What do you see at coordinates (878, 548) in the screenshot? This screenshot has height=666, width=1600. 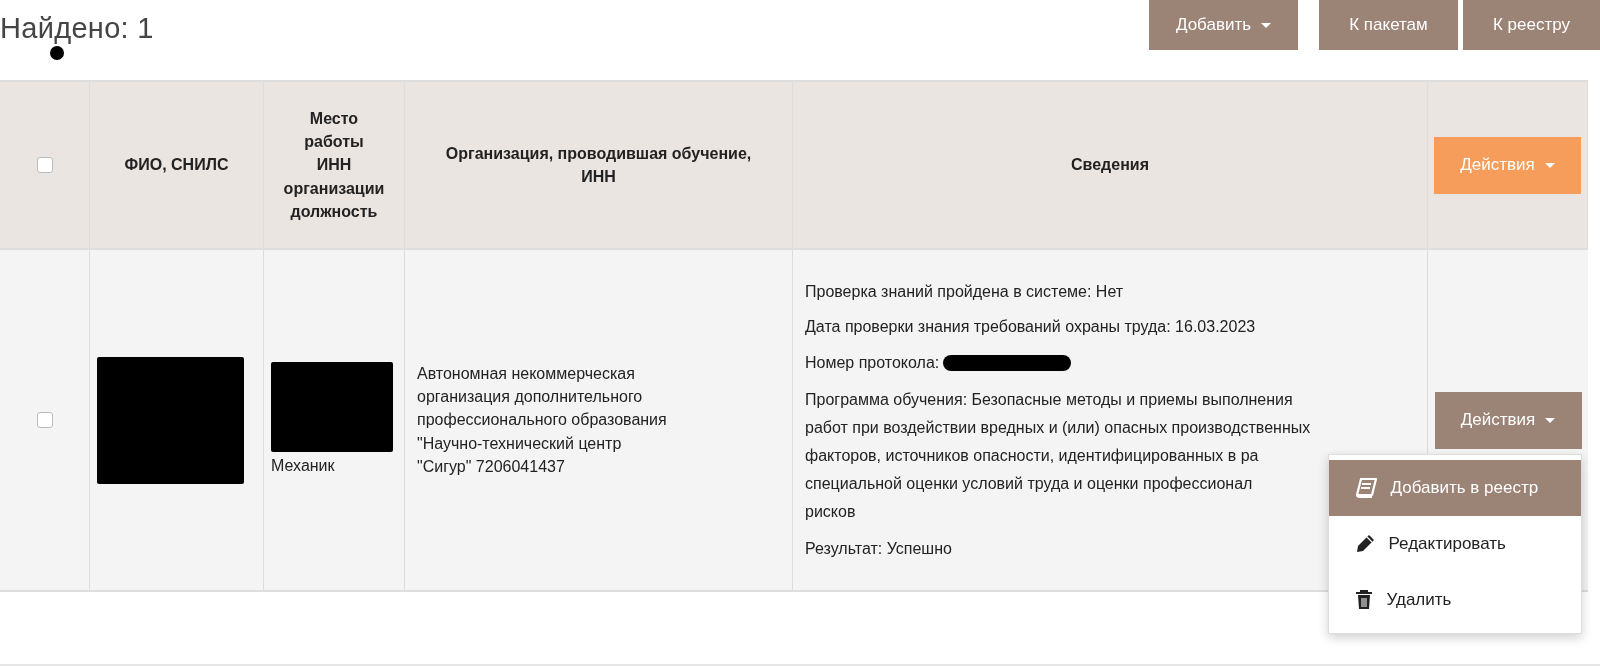 I see `detail-text: Результат: Успешно` at bounding box center [878, 548].